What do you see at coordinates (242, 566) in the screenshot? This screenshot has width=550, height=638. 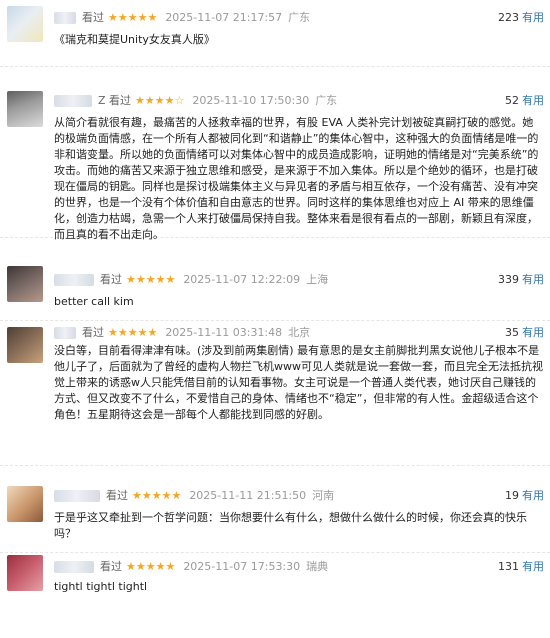 I see `review-date: 2025-11-07 17:53:30` at bounding box center [242, 566].